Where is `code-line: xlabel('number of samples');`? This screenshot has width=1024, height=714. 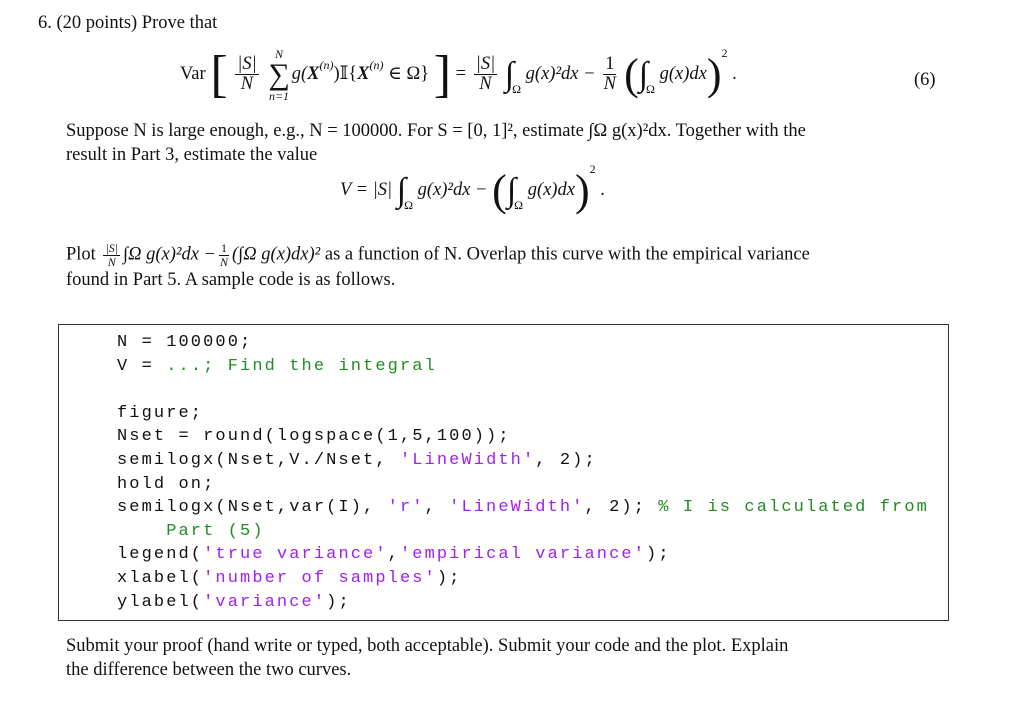
code-line: xlabel('number of samples'); is located at coordinates (289, 578).